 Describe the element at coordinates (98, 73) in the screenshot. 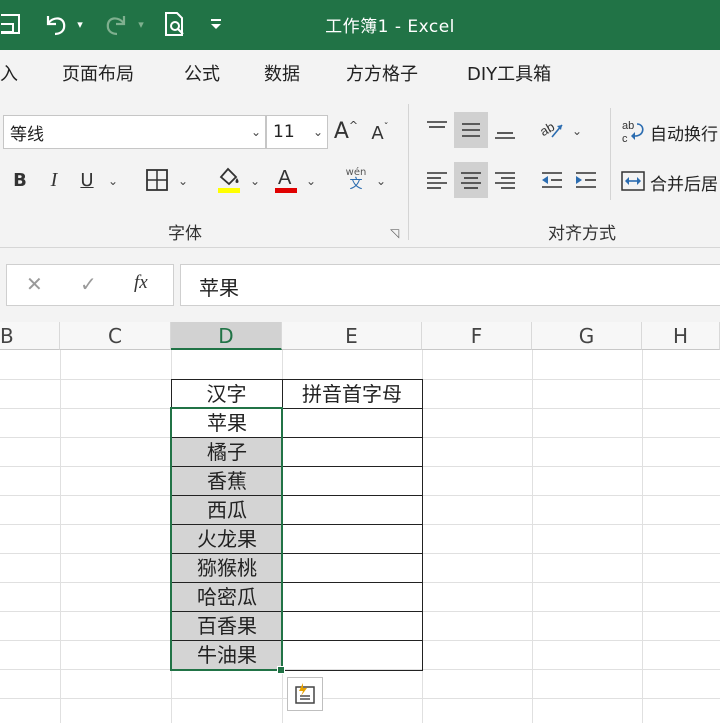

I see `tab-page-layout: 页面布局` at that location.